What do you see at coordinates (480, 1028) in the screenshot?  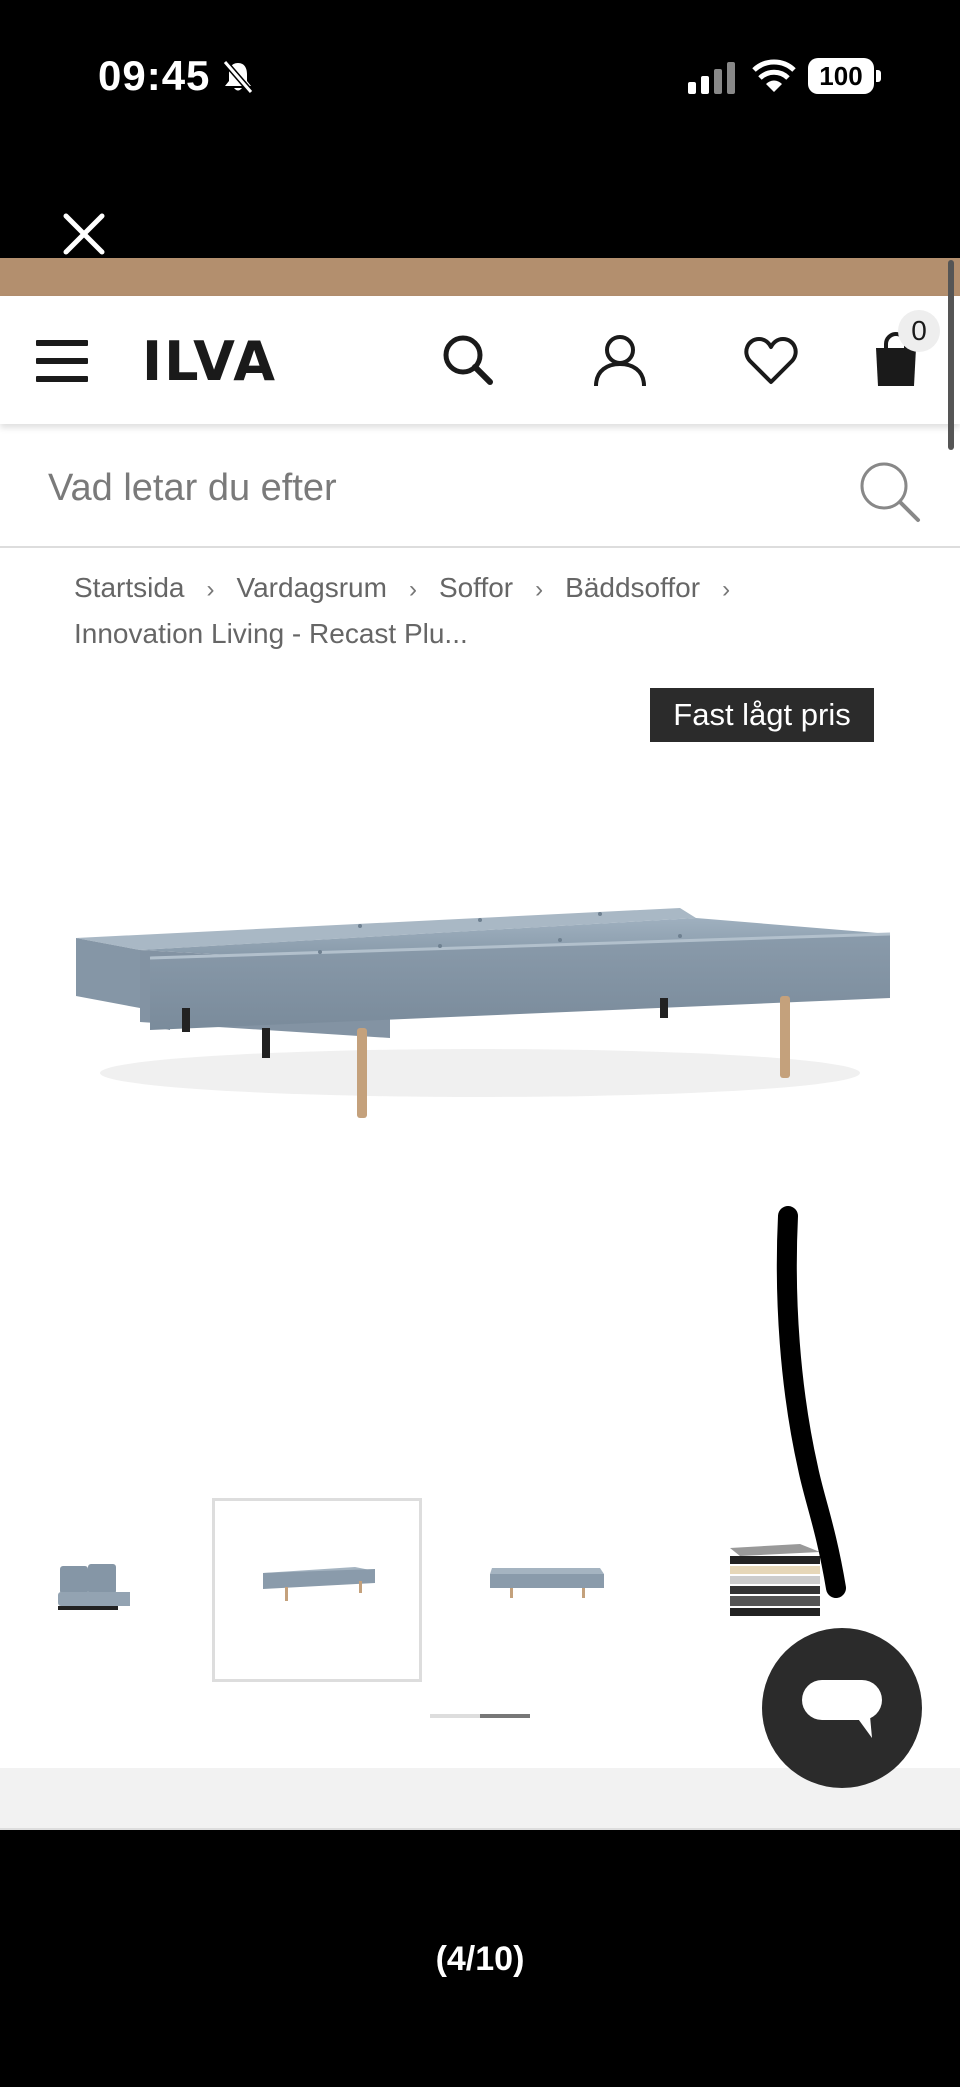 I see `product-main-image` at bounding box center [480, 1028].